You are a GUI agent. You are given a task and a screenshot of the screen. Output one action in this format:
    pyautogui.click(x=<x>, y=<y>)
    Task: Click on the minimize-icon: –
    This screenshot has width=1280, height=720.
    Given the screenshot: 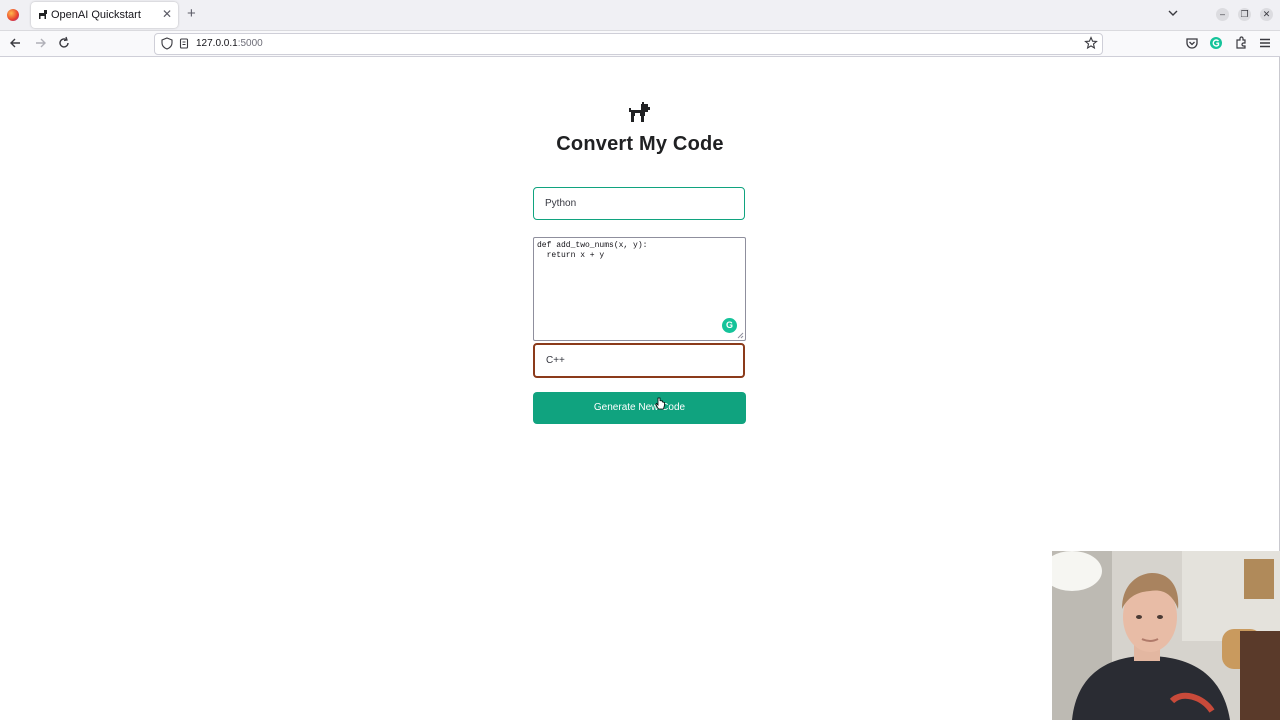 What is the action you would take?
    pyautogui.click(x=1222, y=14)
    